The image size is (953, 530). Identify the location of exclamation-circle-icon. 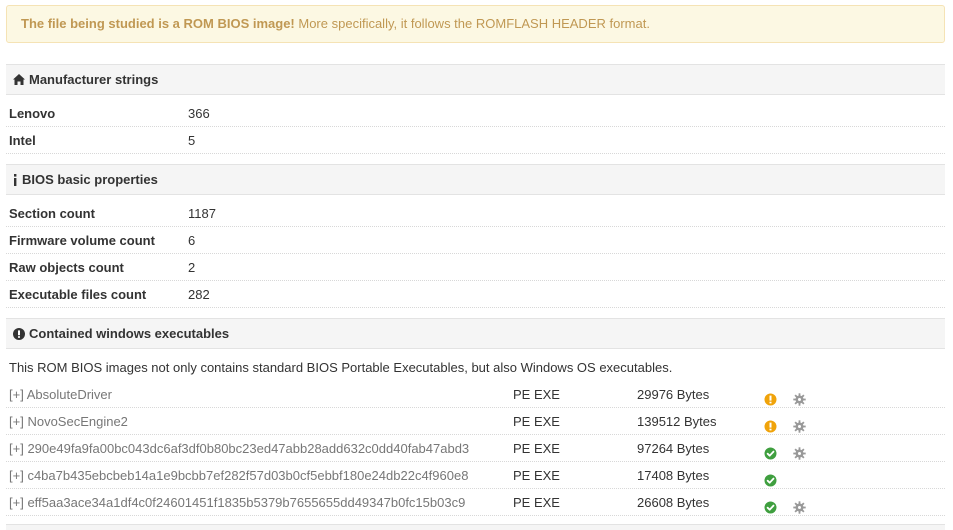
(18, 333).